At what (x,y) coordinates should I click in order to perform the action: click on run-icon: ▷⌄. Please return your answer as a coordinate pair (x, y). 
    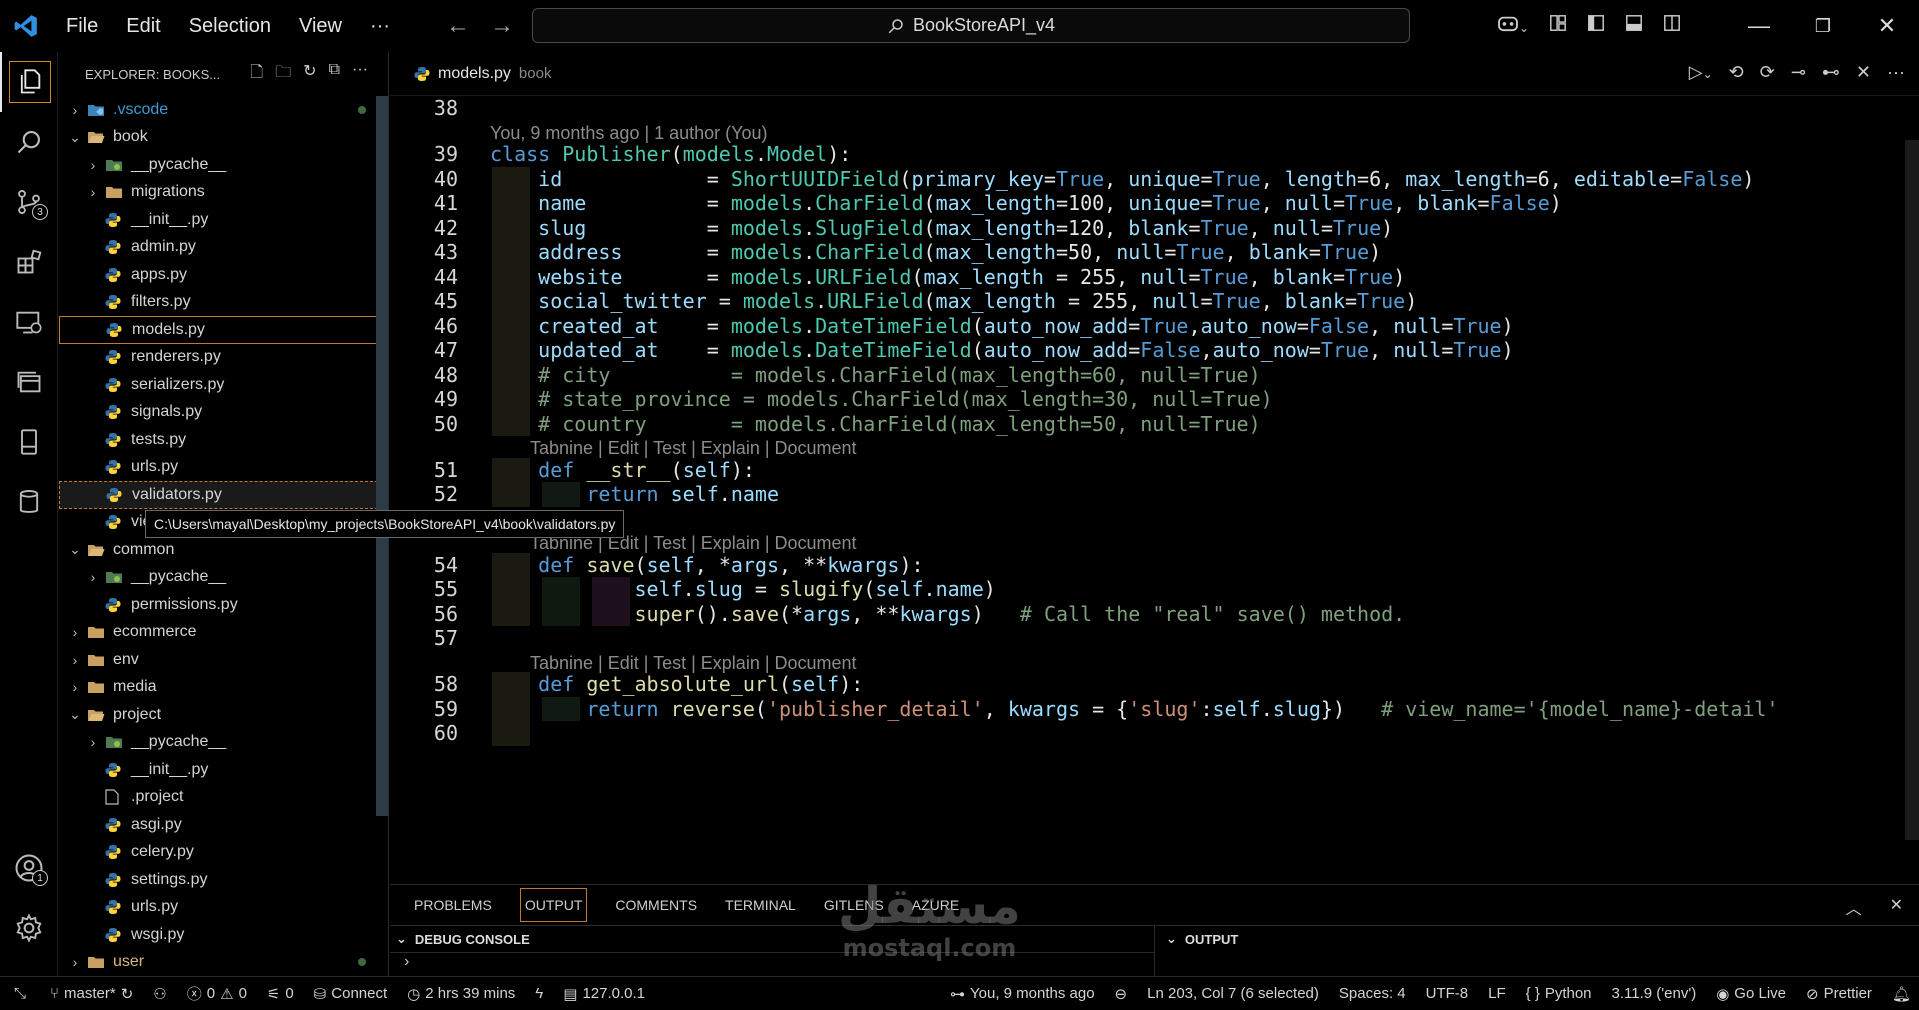
    Looking at the image, I should click on (1701, 72).